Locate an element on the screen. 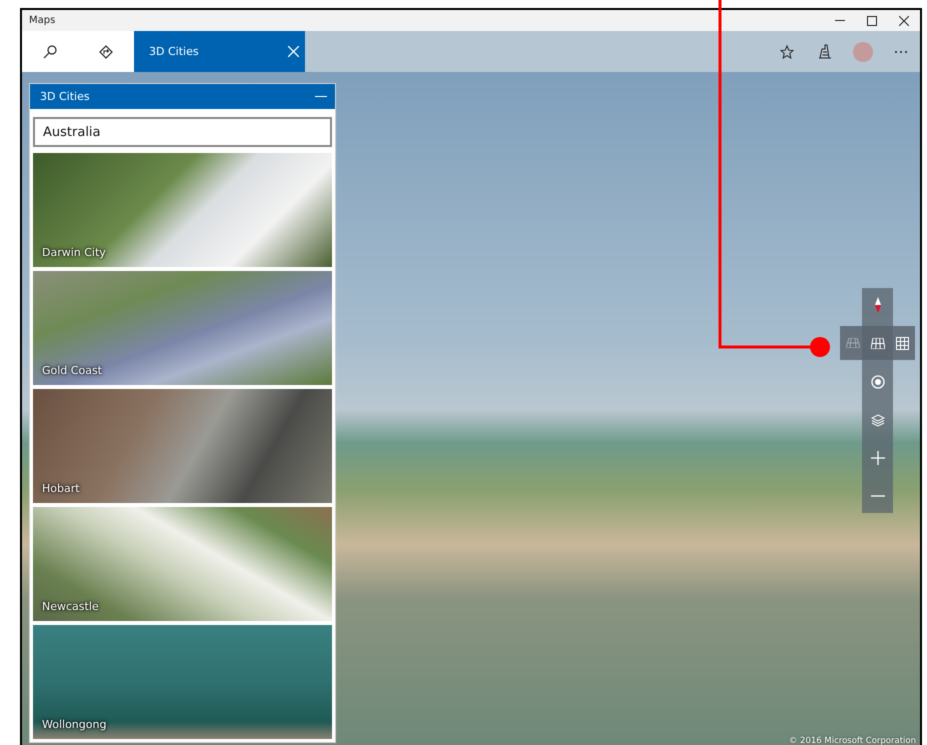  city-card: Hobart is located at coordinates (182, 446).